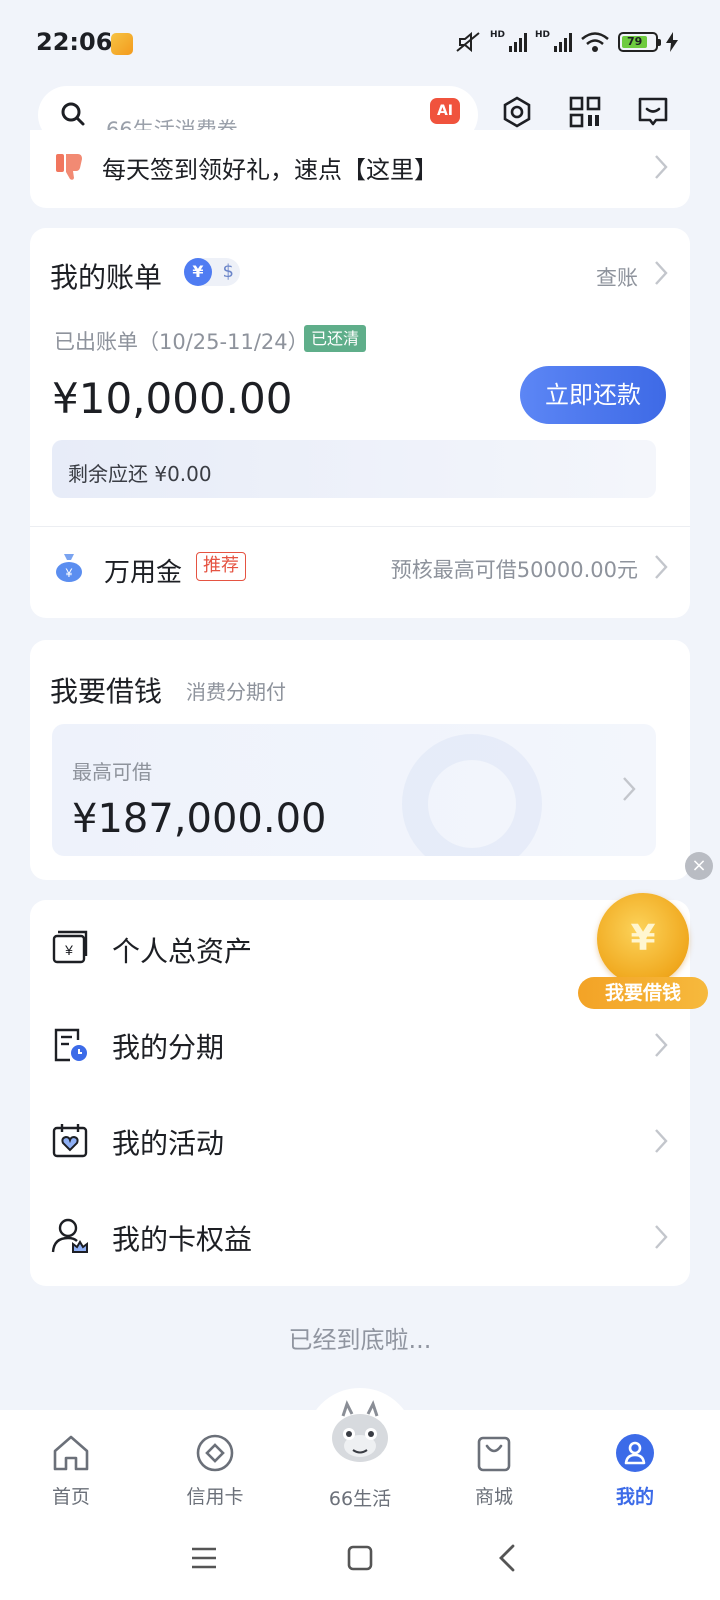  What do you see at coordinates (168, 1047) in the screenshot?
I see `menu-label: 我的分期` at bounding box center [168, 1047].